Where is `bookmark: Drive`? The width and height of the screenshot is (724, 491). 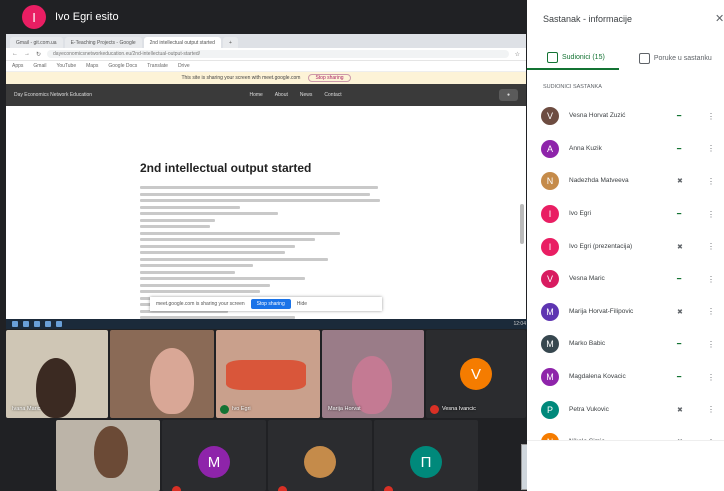 bookmark: Drive is located at coordinates (184, 66).